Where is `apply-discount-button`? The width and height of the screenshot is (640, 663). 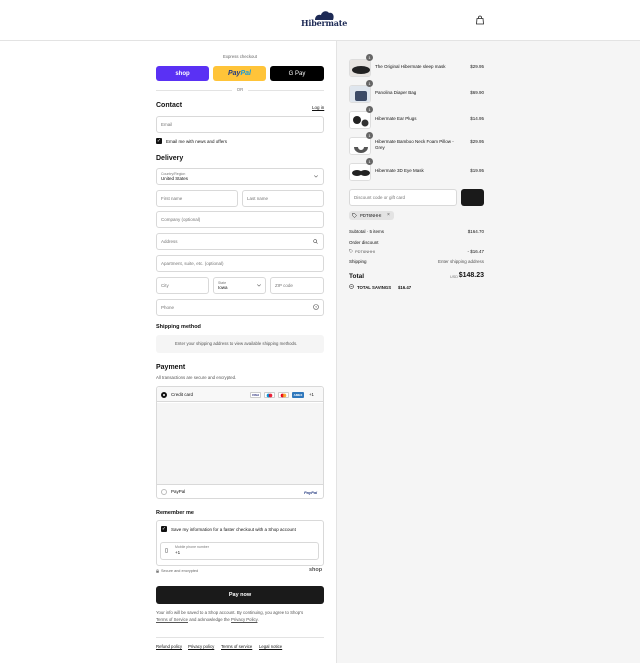 apply-discount-button is located at coordinates (472, 197).